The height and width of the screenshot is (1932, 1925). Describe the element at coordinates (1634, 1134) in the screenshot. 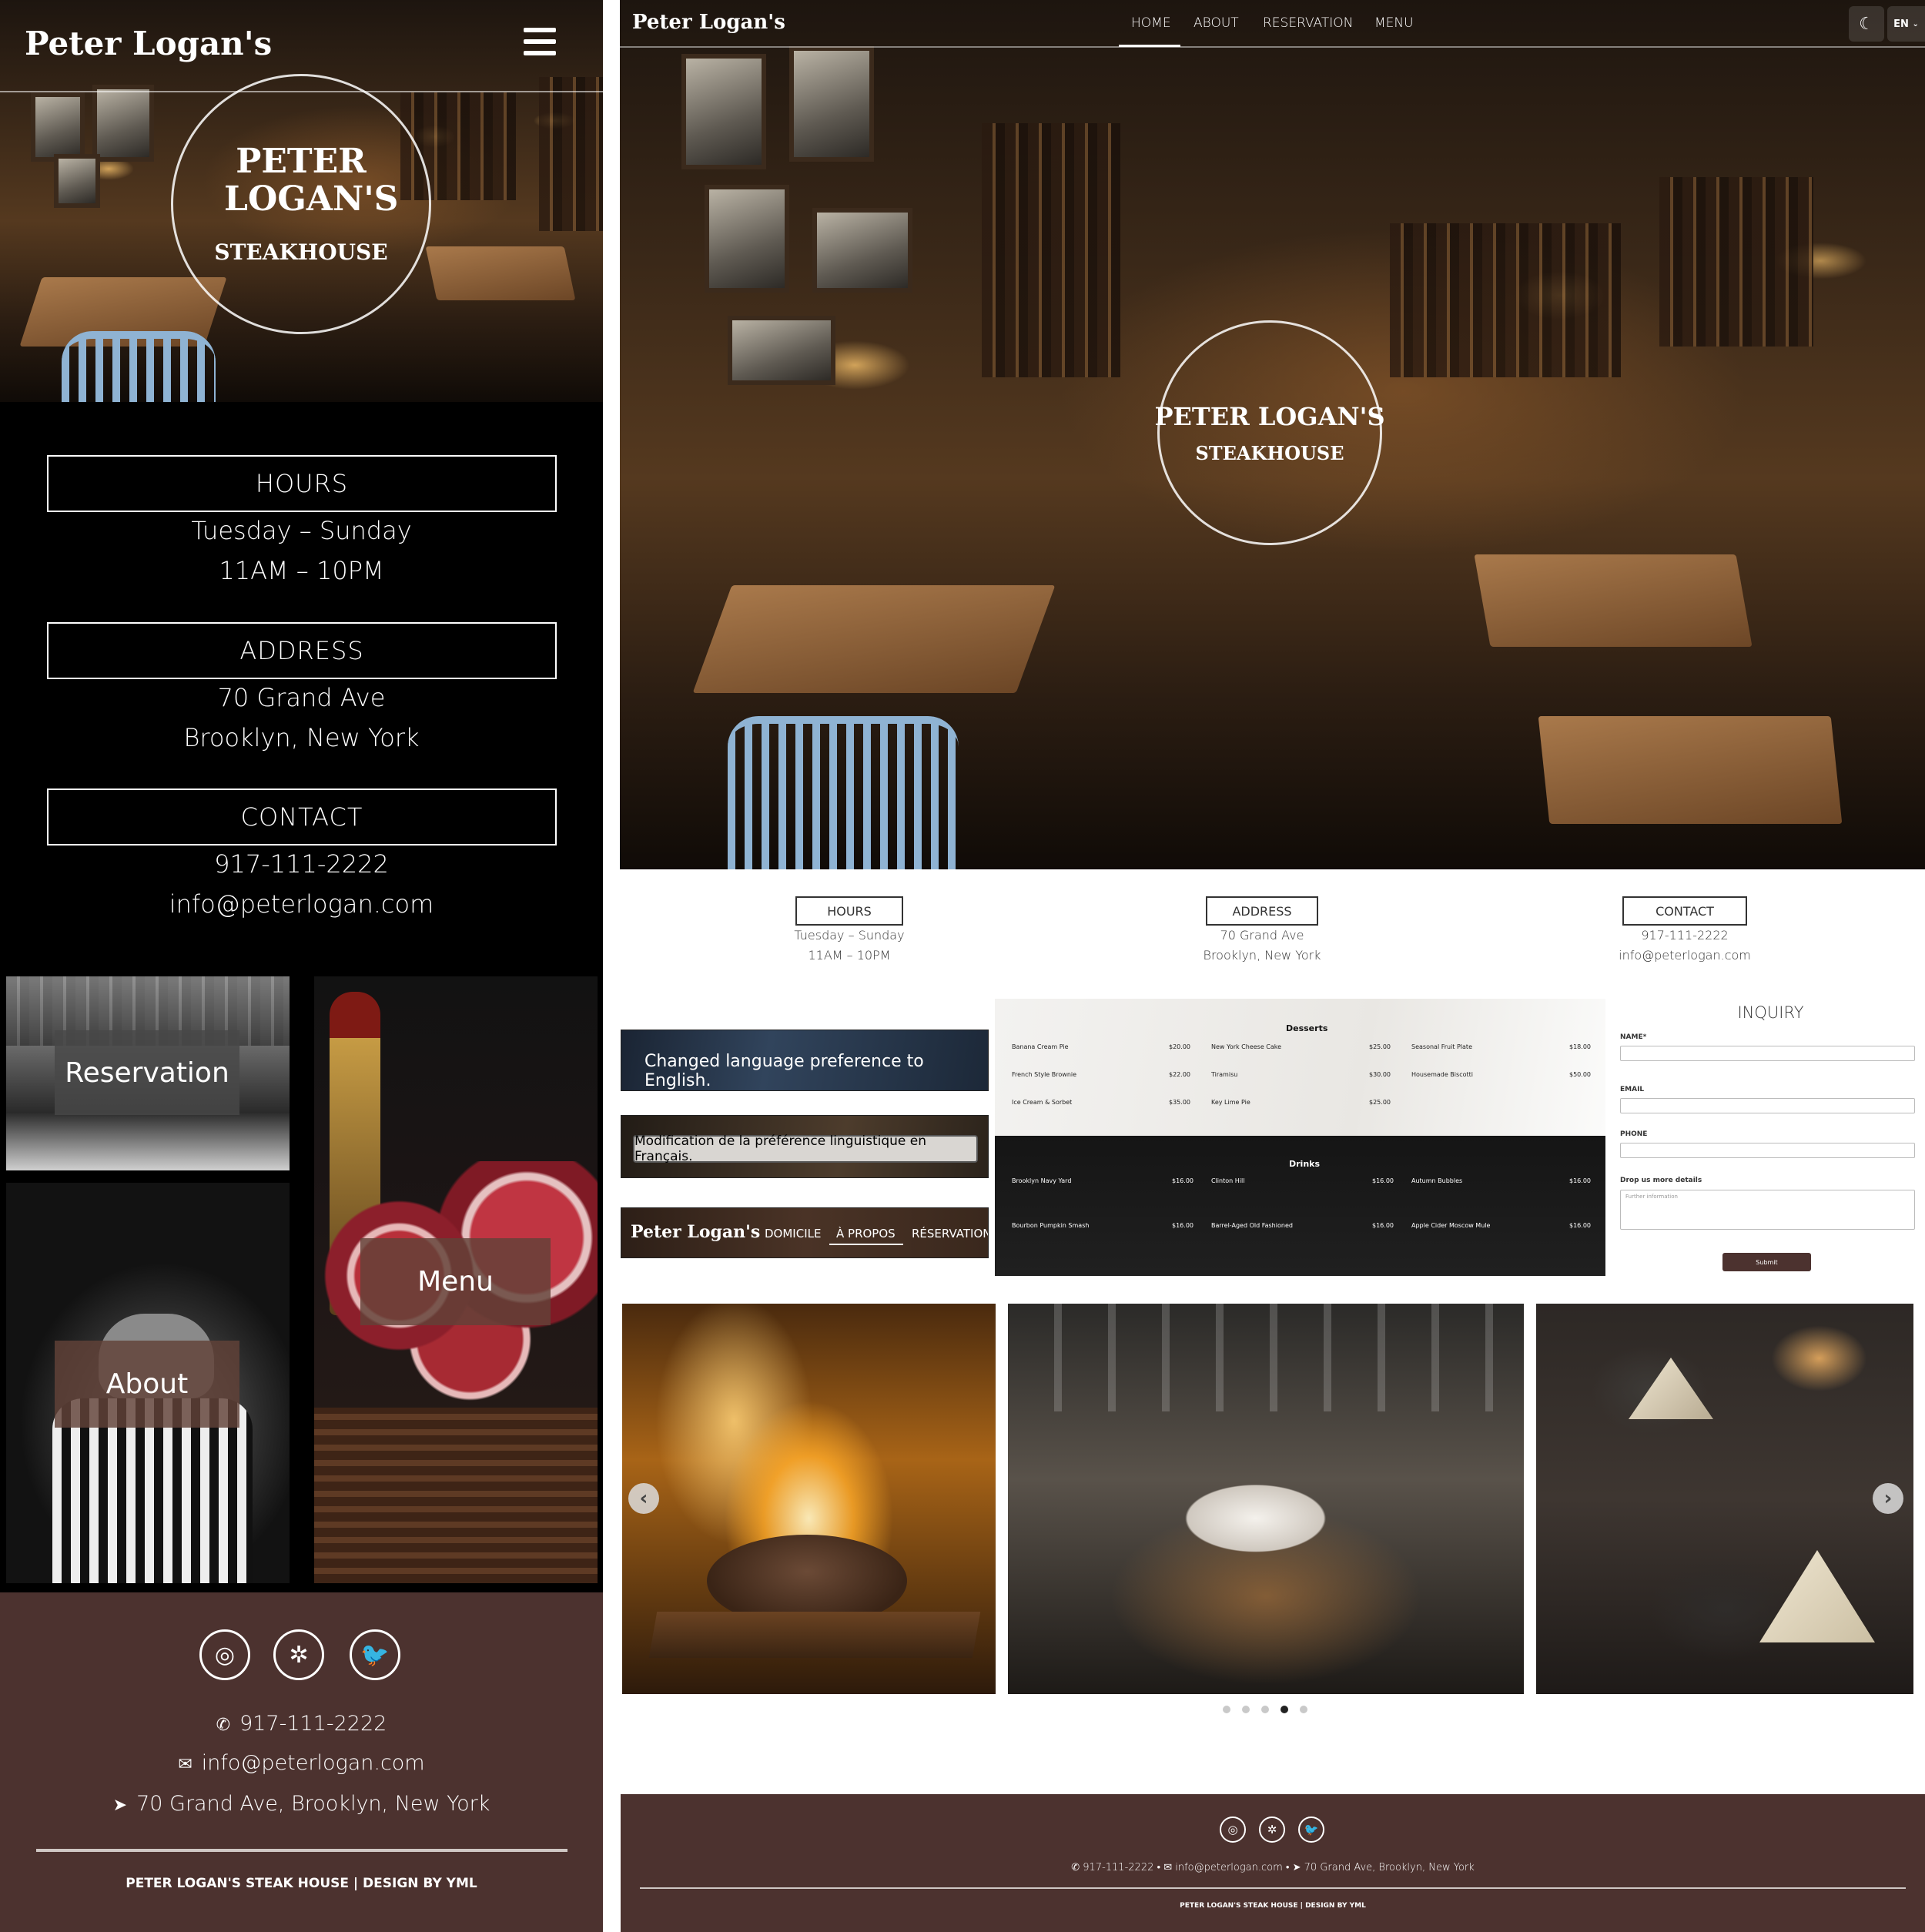

I see `phone-label: PHONE` at that location.